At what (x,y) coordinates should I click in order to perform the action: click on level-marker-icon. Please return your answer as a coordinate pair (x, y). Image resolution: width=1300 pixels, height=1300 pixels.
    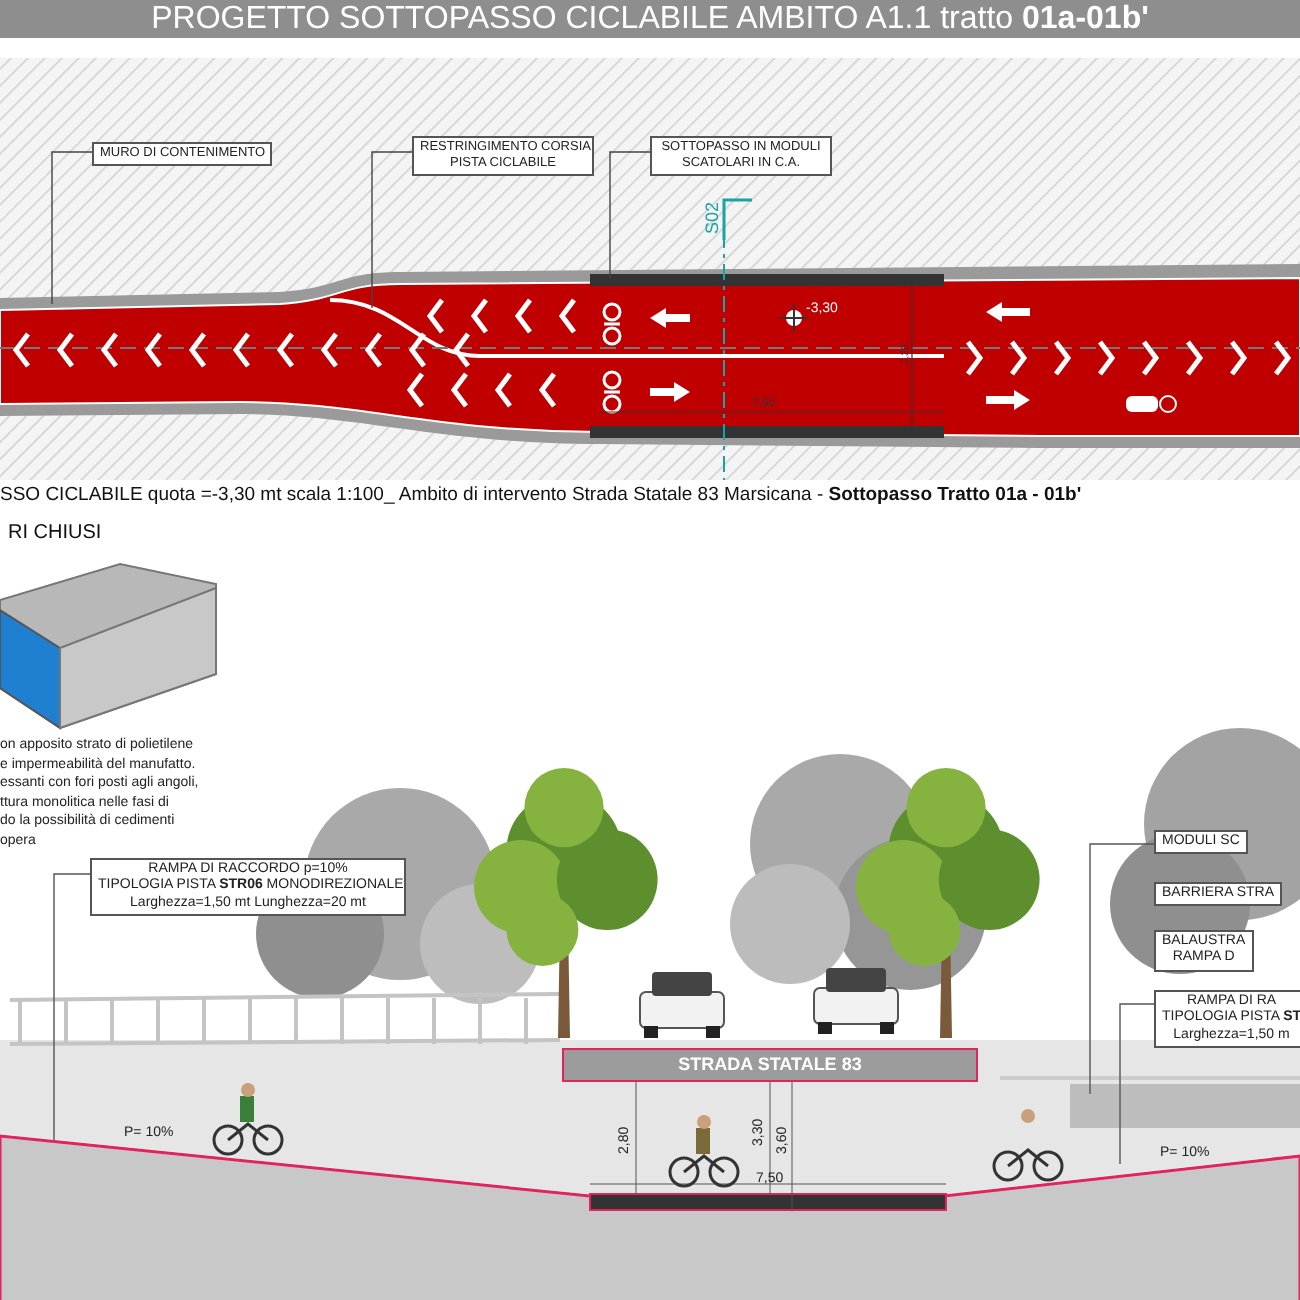
    Looking at the image, I should click on (794, 318).